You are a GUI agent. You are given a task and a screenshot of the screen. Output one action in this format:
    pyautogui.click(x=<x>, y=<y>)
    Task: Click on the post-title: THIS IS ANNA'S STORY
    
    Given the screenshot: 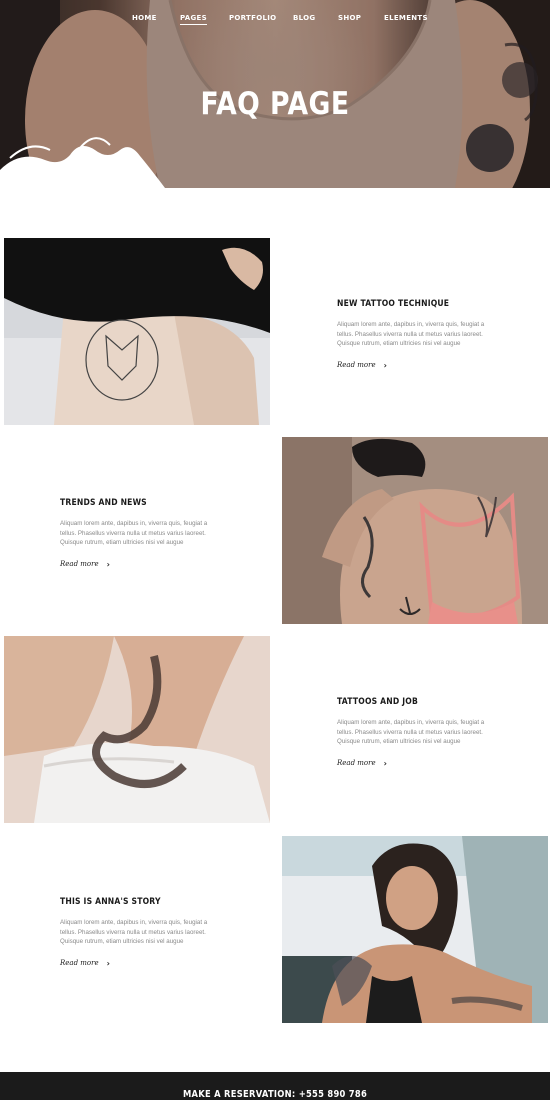 What is the action you would take?
    pyautogui.click(x=136, y=902)
    